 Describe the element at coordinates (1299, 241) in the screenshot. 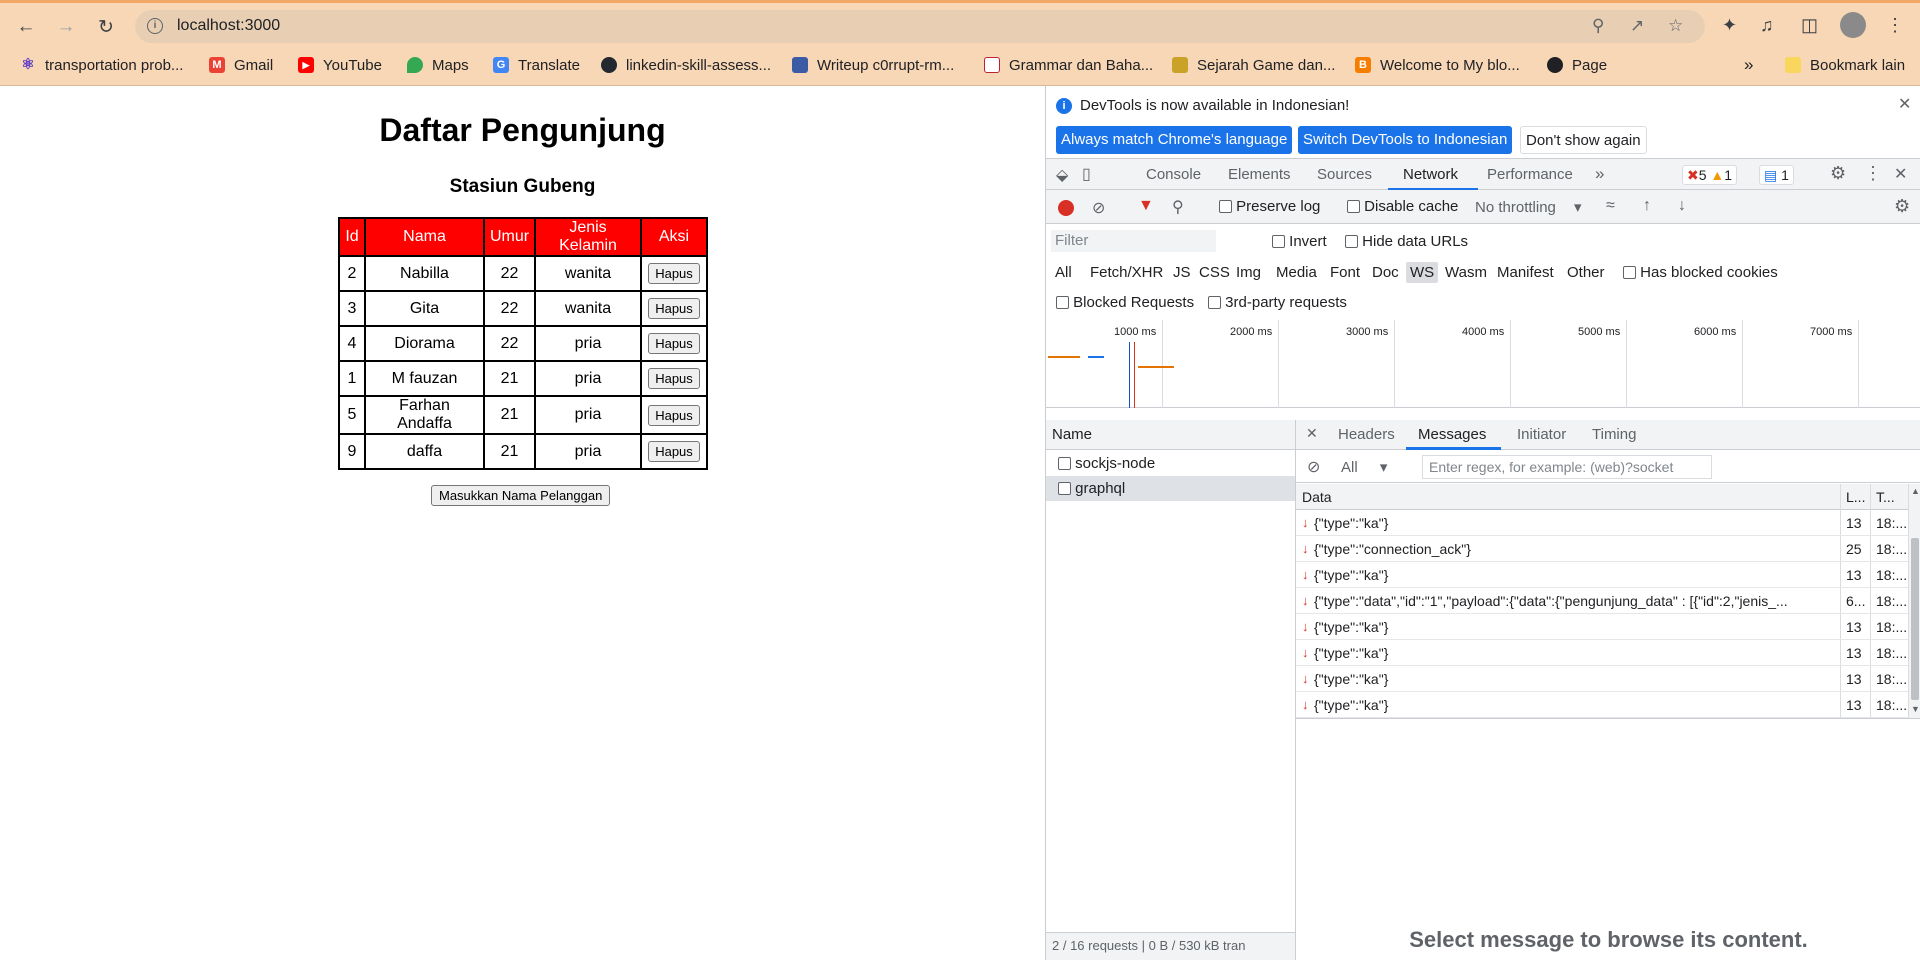

I see `invert-checkbox: Invert` at that location.